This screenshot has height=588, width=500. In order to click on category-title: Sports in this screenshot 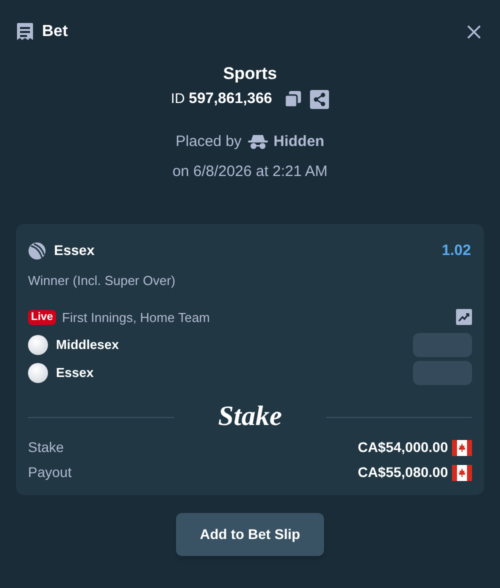, I will do `click(250, 74)`.